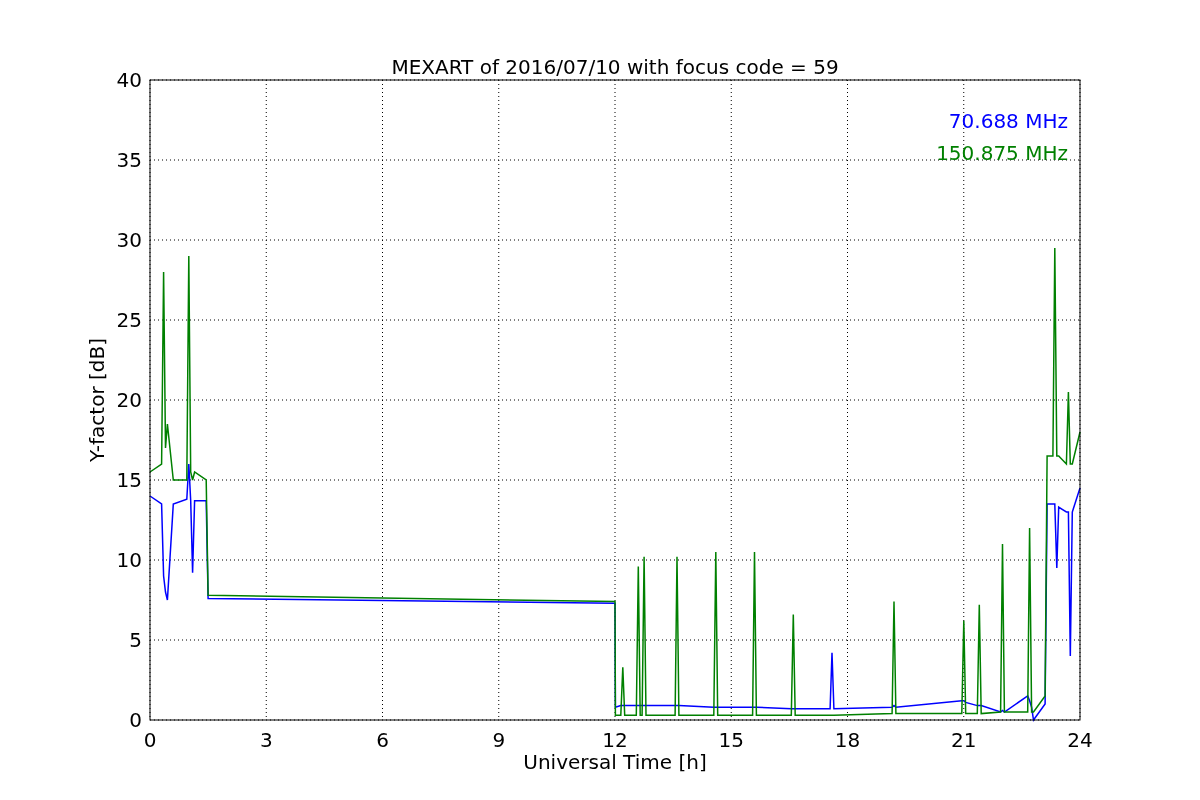  What do you see at coordinates (615, 740) in the screenshot?
I see `tick-label: 12` at bounding box center [615, 740].